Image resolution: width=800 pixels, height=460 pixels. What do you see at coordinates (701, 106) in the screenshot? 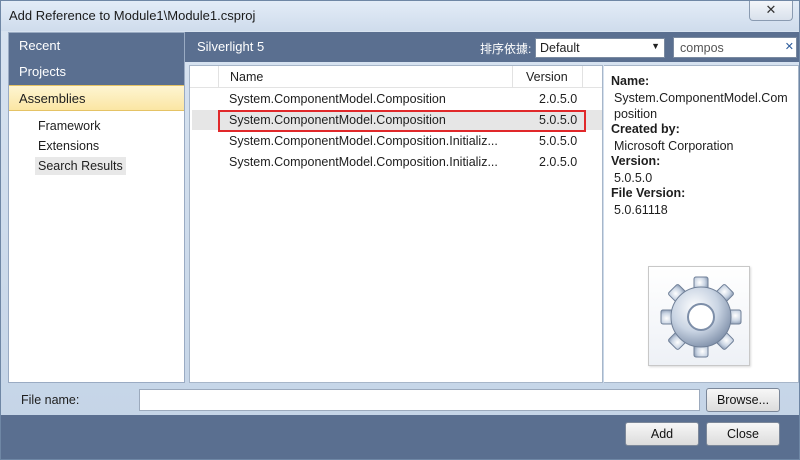
I see `detail-name-value: System.ComponentModel.Composition` at bounding box center [701, 106].